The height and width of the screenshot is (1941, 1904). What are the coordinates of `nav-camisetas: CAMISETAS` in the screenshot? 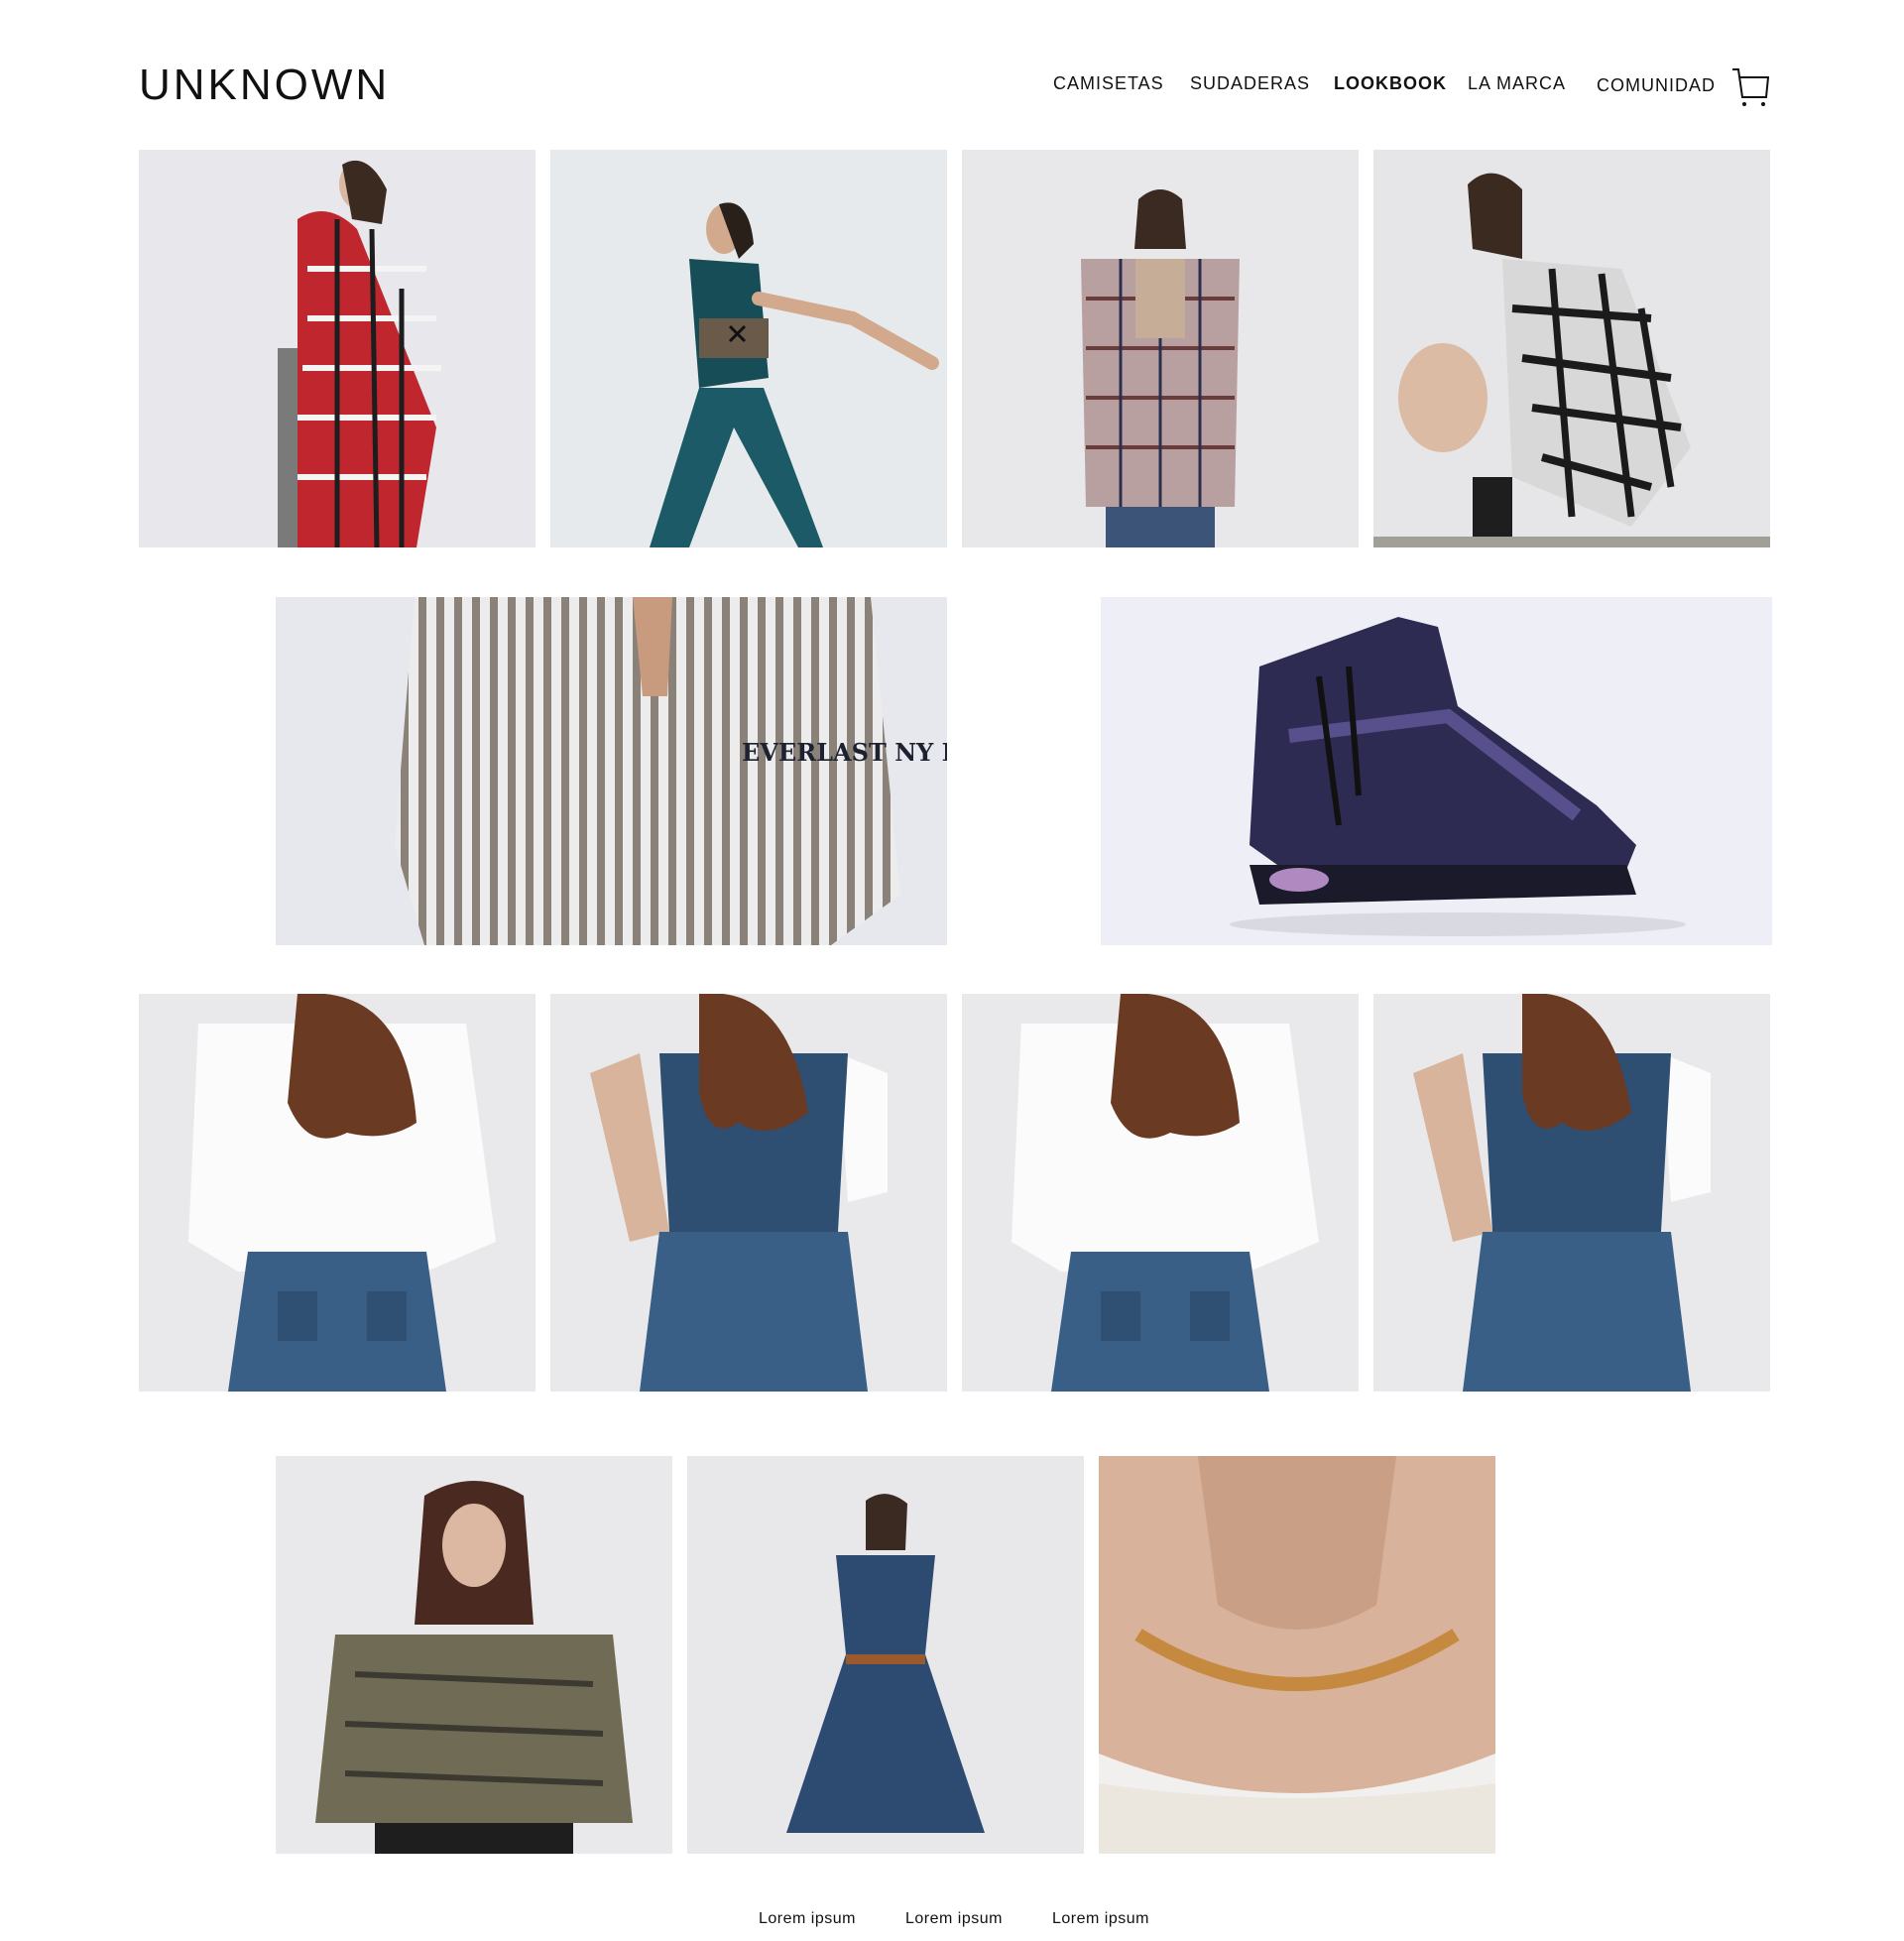 It's located at (1108, 83).